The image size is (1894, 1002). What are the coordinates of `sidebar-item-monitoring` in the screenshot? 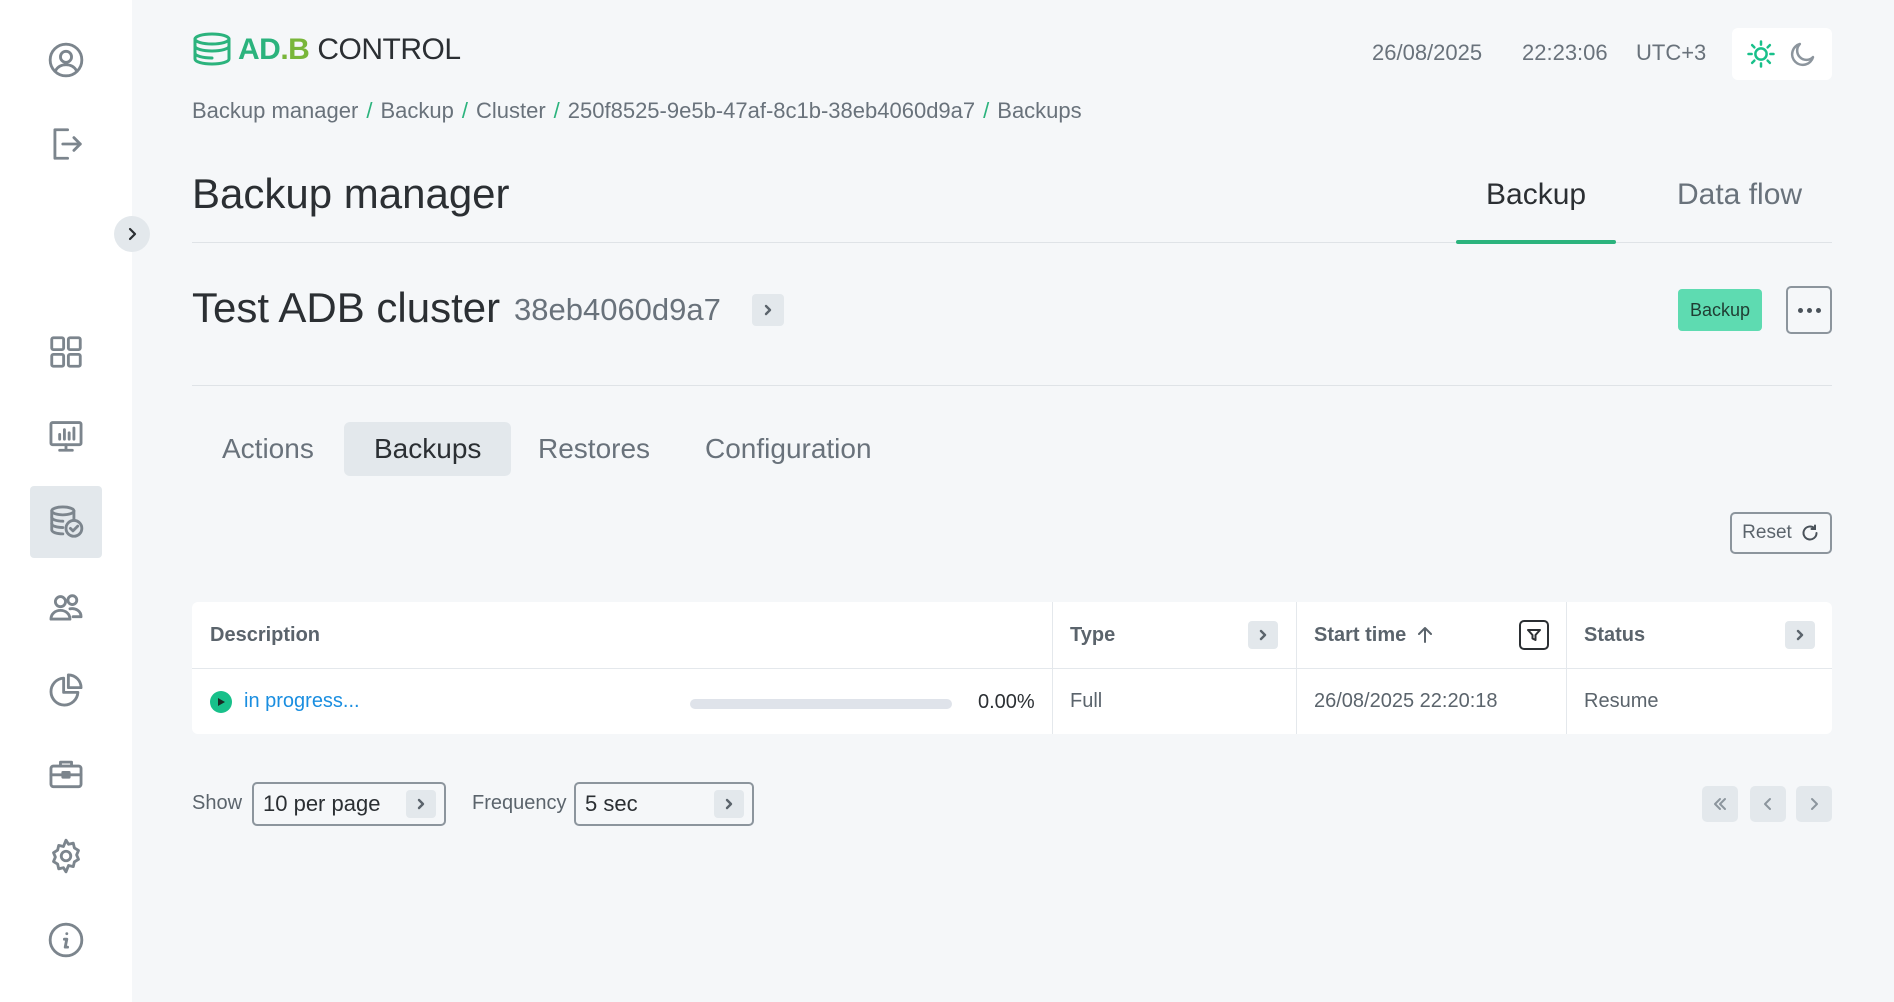 It's located at (66, 436).